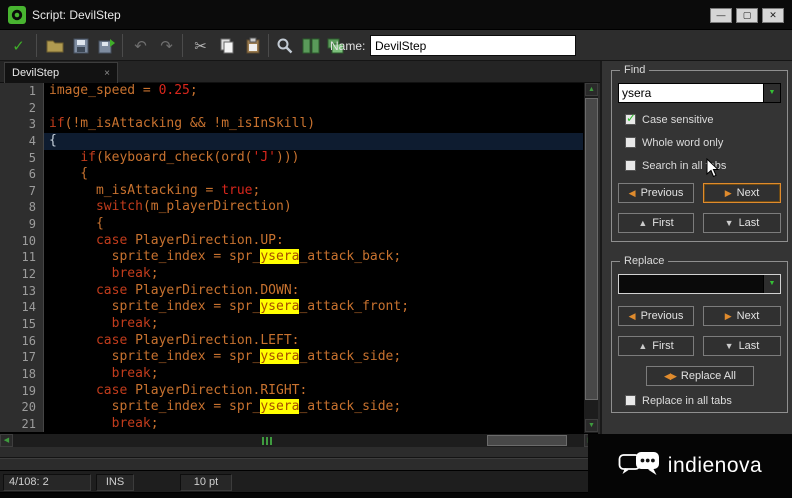  I want to click on code-text: image_speed = 0.25;, so click(313, 91).